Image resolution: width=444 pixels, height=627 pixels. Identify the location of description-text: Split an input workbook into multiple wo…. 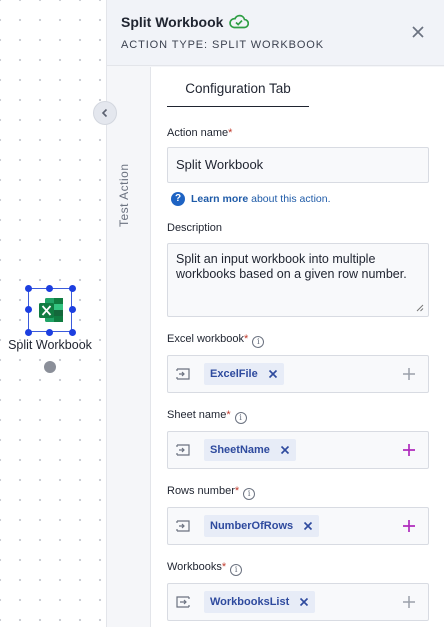
(291, 266).